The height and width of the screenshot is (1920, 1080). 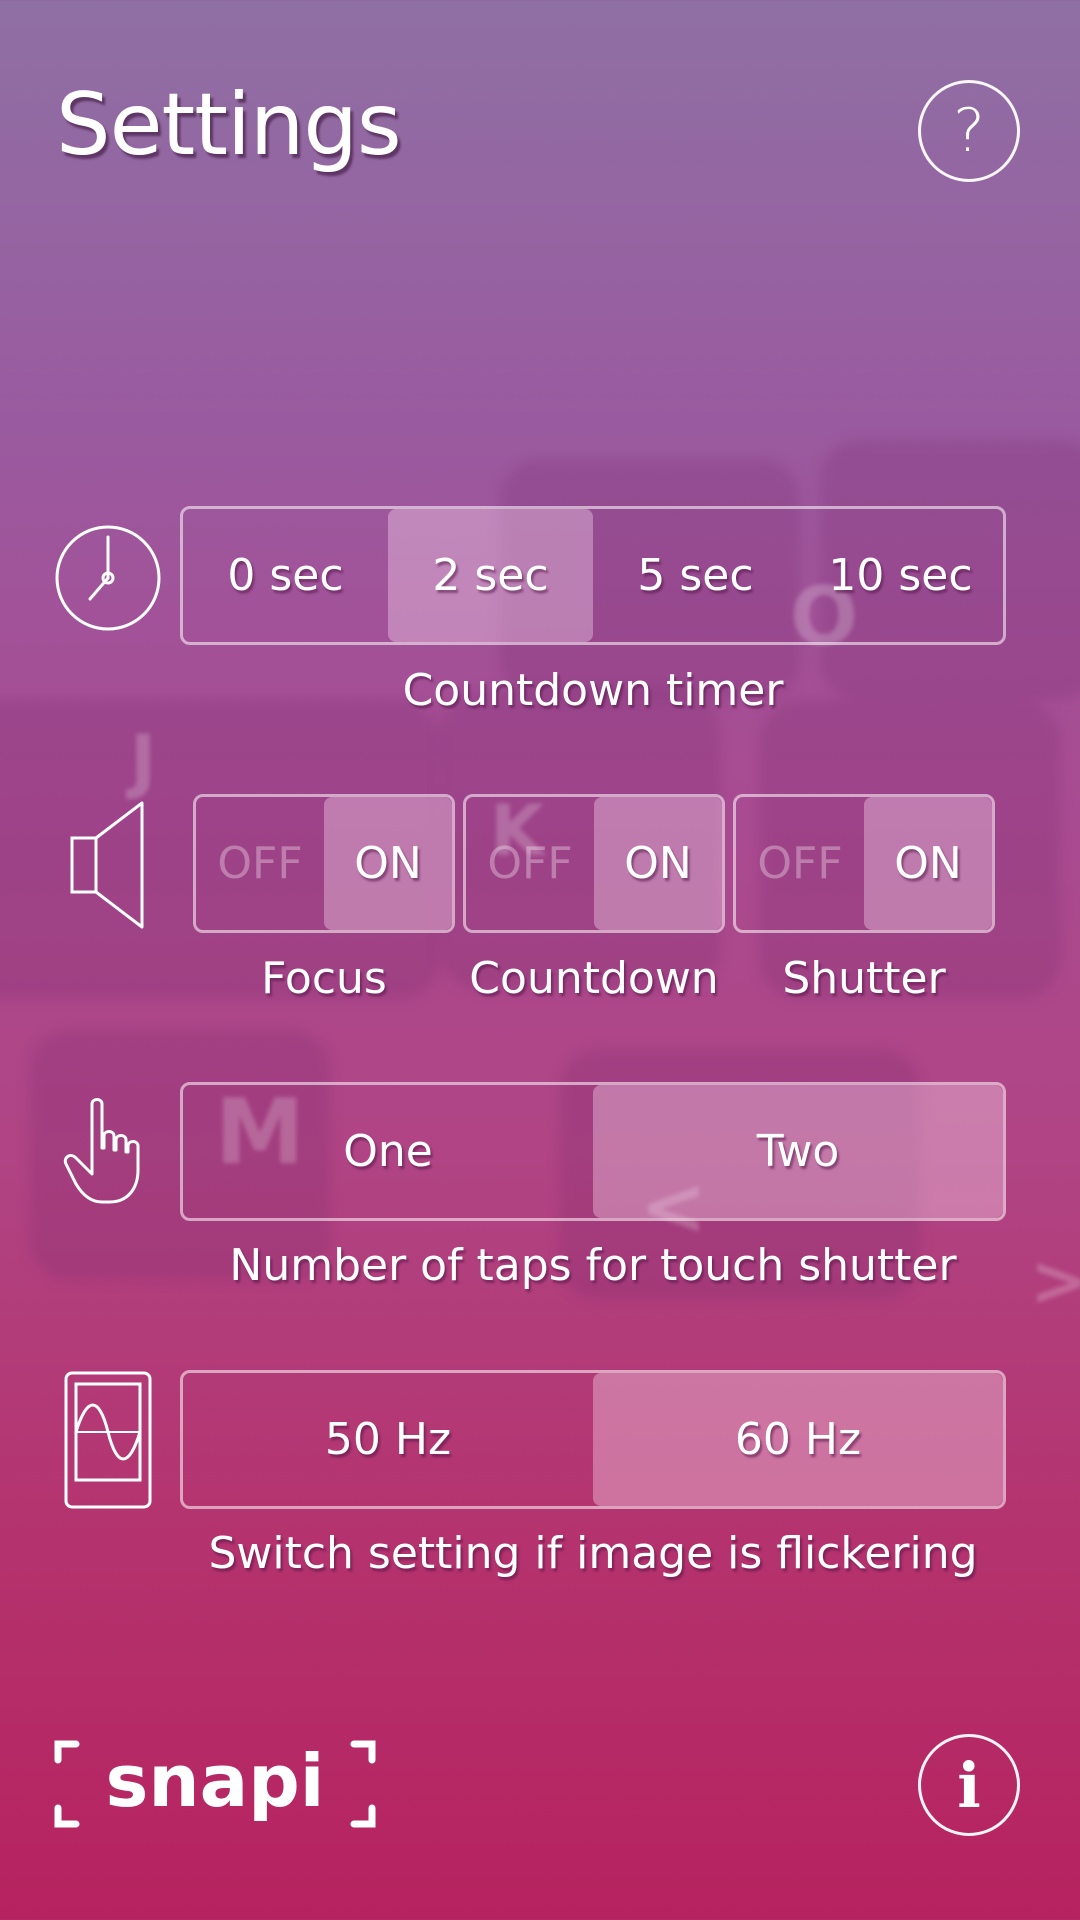 I want to click on countdown-timer-caption: Countdown timer, so click(x=593, y=690).